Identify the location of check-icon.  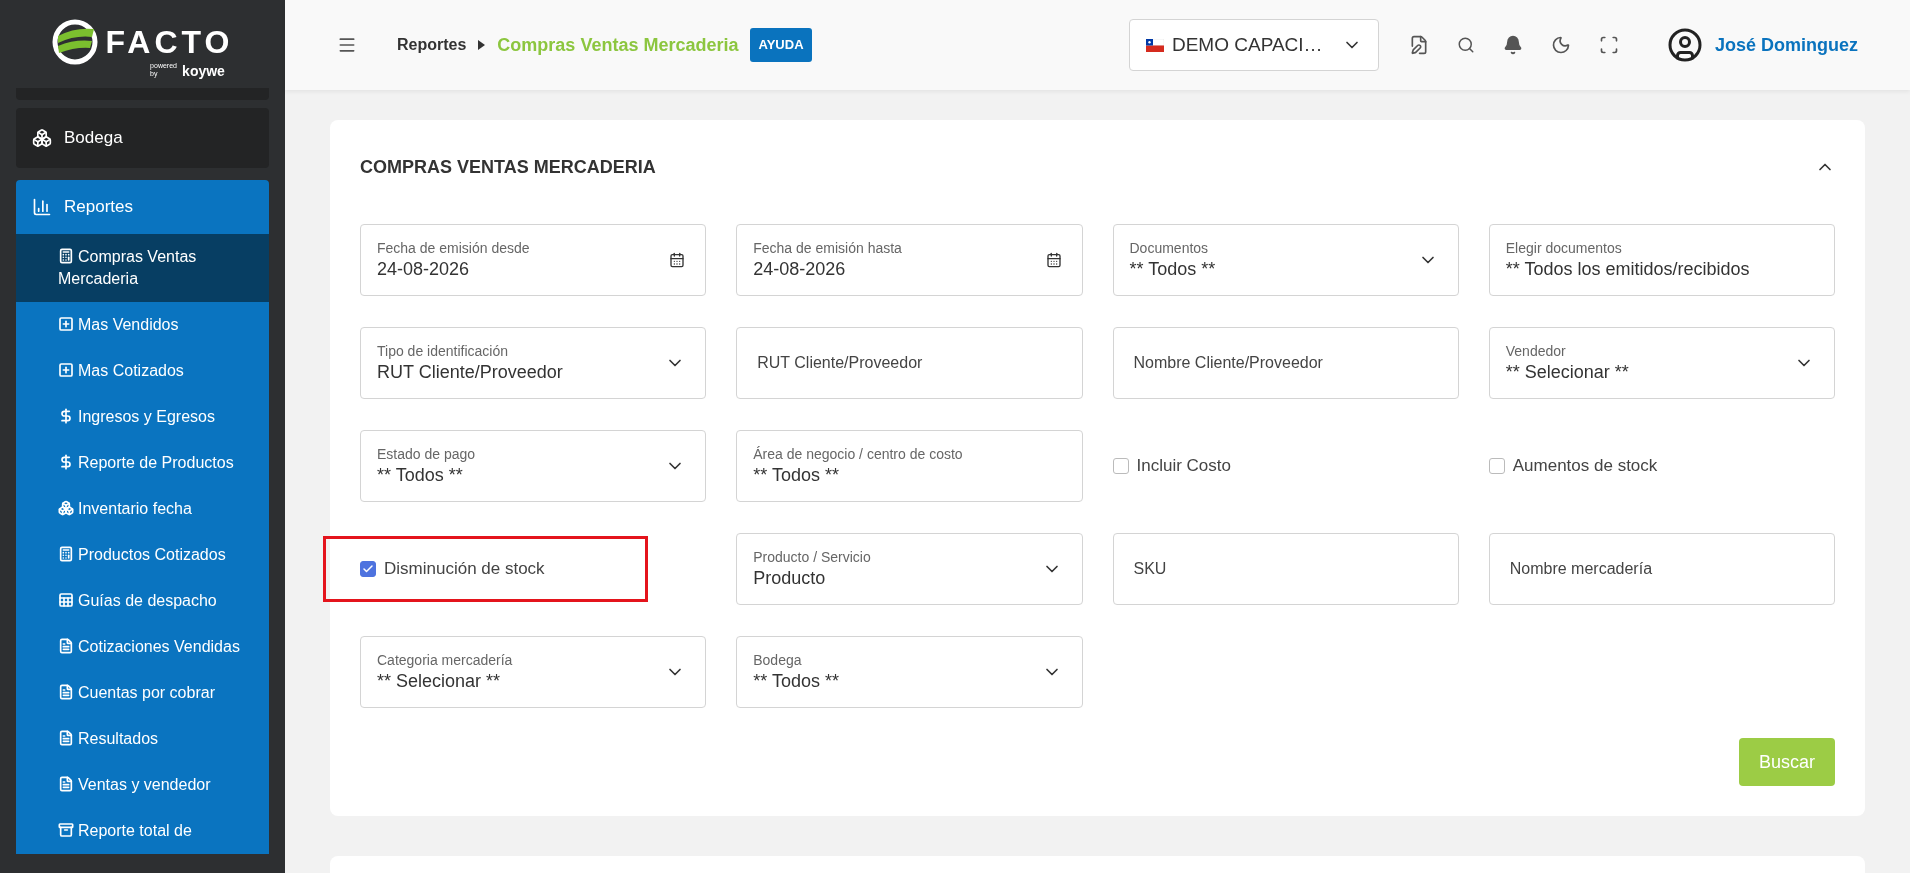
(368, 569).